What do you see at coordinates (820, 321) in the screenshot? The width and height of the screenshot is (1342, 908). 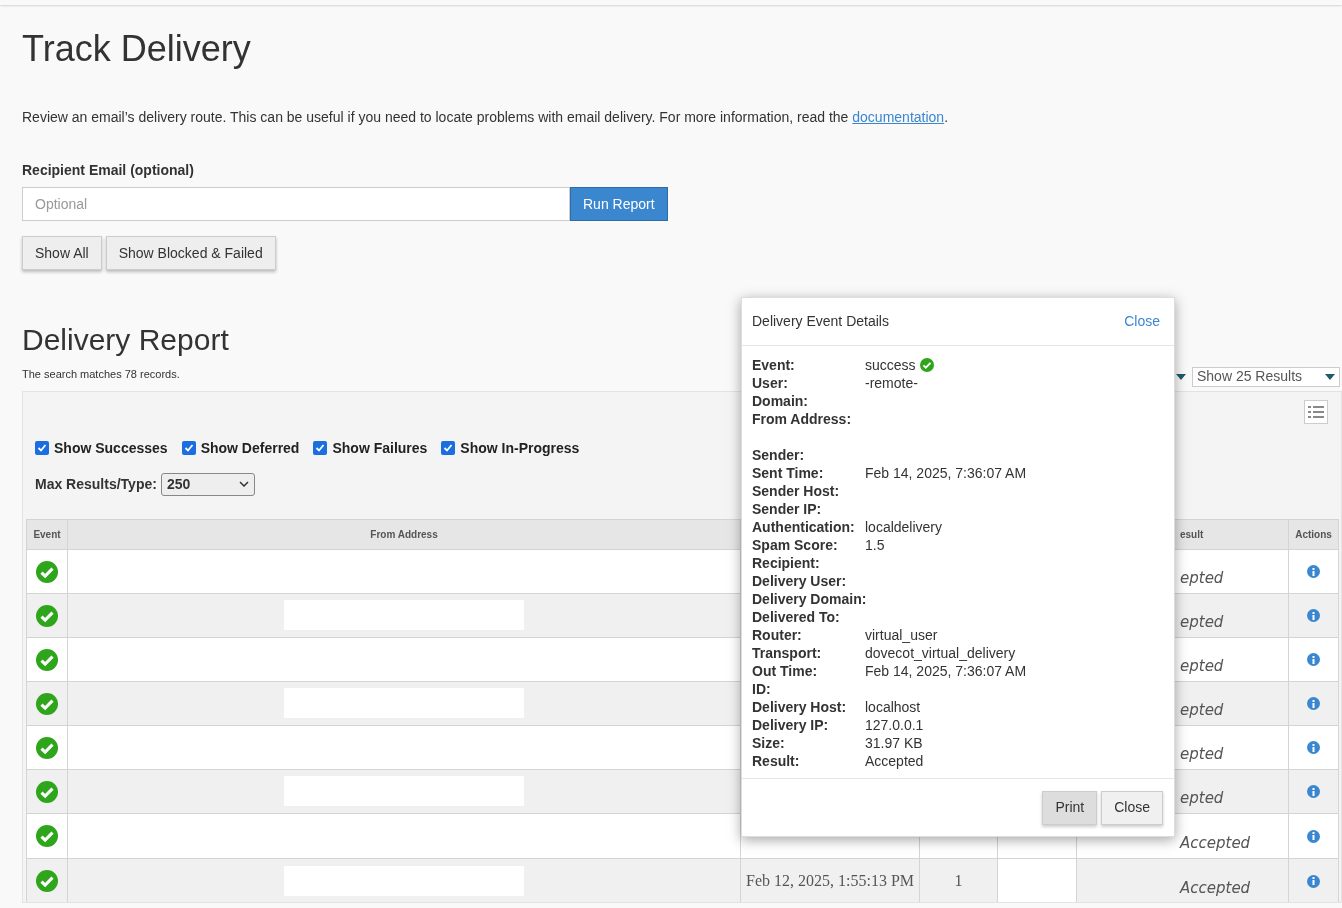 I see `dialog-title: Delivery Event Details` at bounding box center [820, 321].